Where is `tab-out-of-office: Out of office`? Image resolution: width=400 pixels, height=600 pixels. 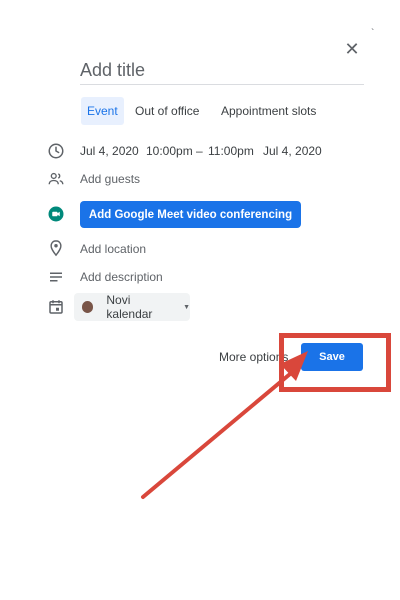 tab-out-of-office: Out of office is located at coordinates (167, 111).